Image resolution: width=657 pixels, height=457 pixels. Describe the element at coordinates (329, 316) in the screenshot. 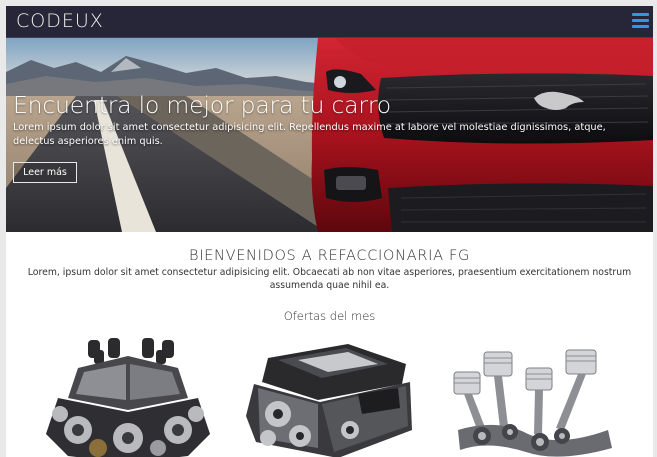

I see `offers-title: Ofertas del mes` at that location.